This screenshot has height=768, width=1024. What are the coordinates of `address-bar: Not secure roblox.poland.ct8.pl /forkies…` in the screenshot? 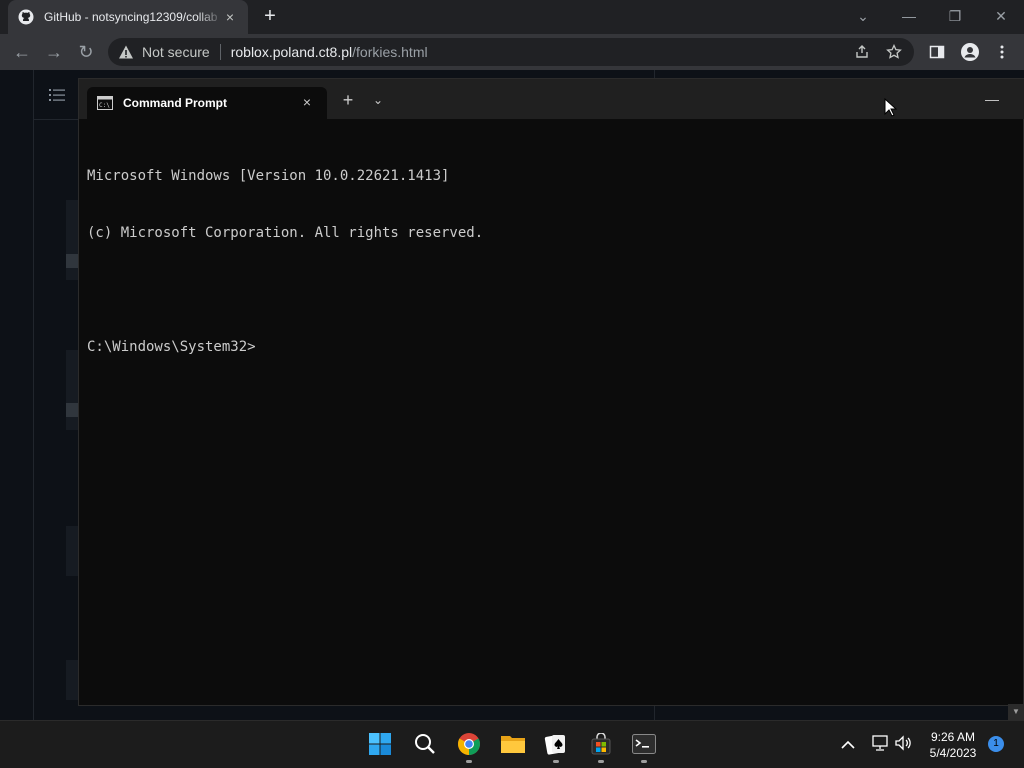 It's located at (511, 52).